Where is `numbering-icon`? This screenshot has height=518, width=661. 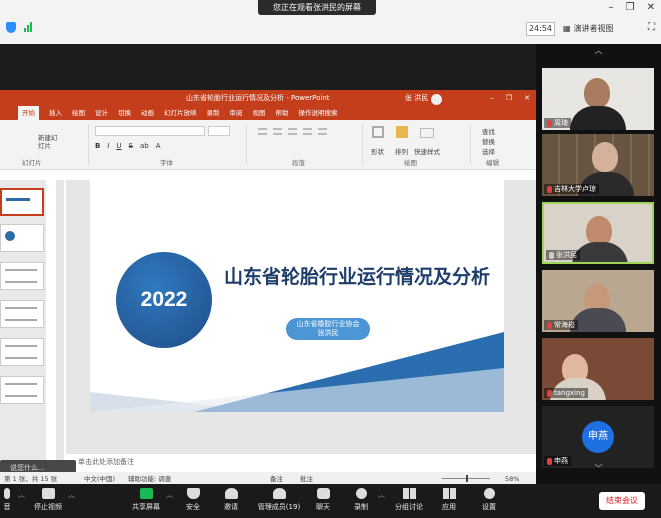 numbering-icon is located at coordinates (277, 131).